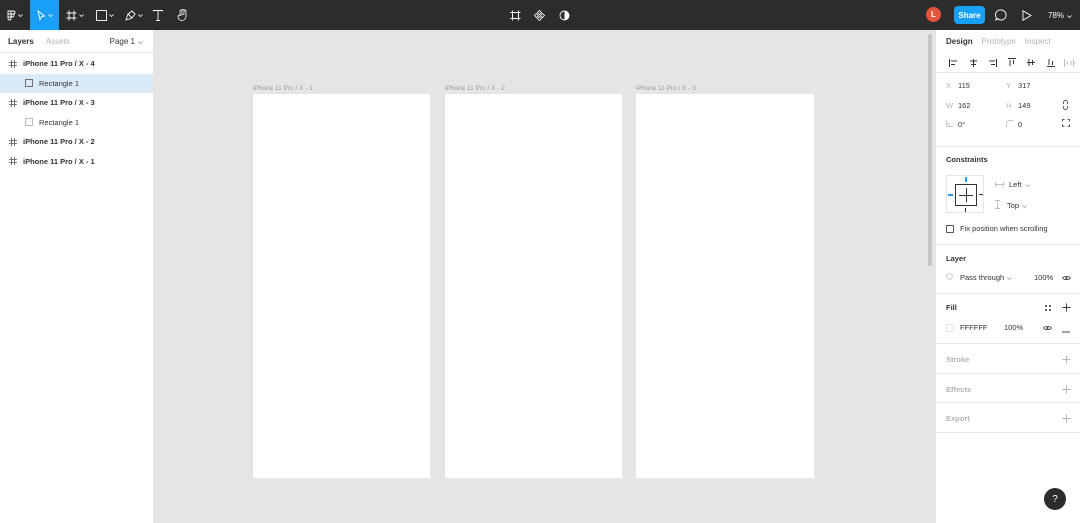  Describe the element at coordinates (1043, 277) in the screenshot. I see `layer-opacity-value: 100%` at that location.